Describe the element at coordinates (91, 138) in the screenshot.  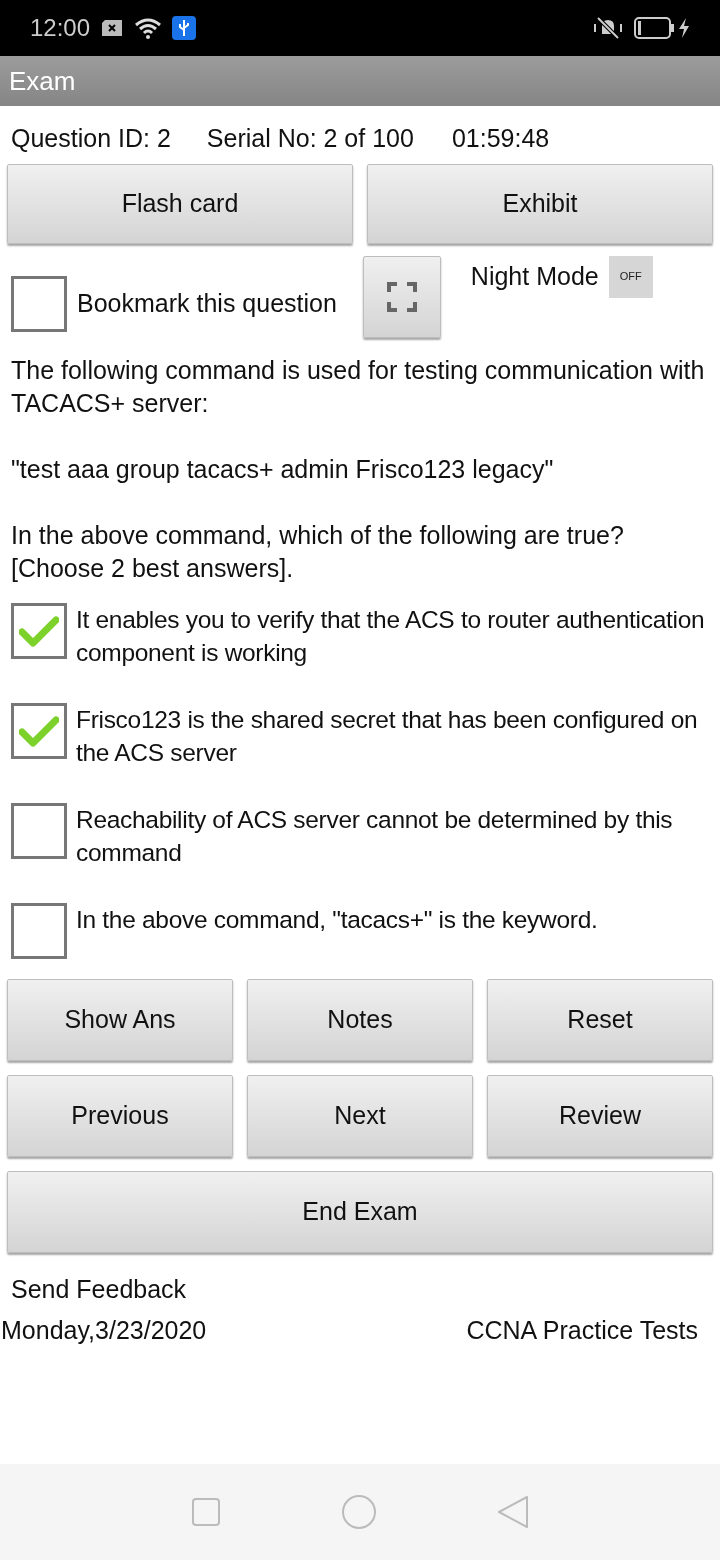
I see `question-id: Question ID: 2` at that location.